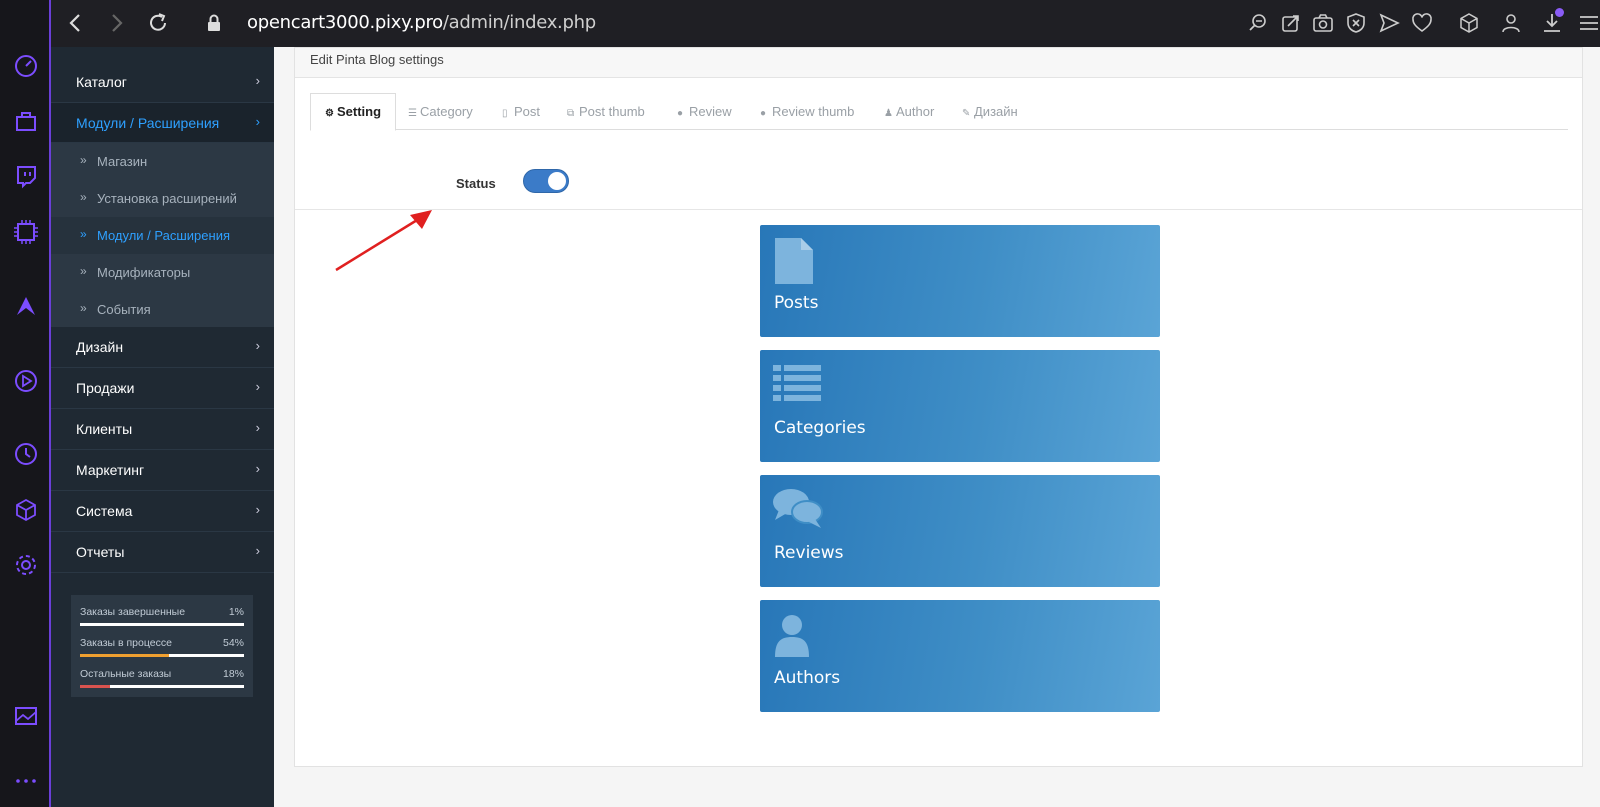  Describe the element at coordinates (796, 303) in the screenshot. I see `card-label: Posts` at that location.